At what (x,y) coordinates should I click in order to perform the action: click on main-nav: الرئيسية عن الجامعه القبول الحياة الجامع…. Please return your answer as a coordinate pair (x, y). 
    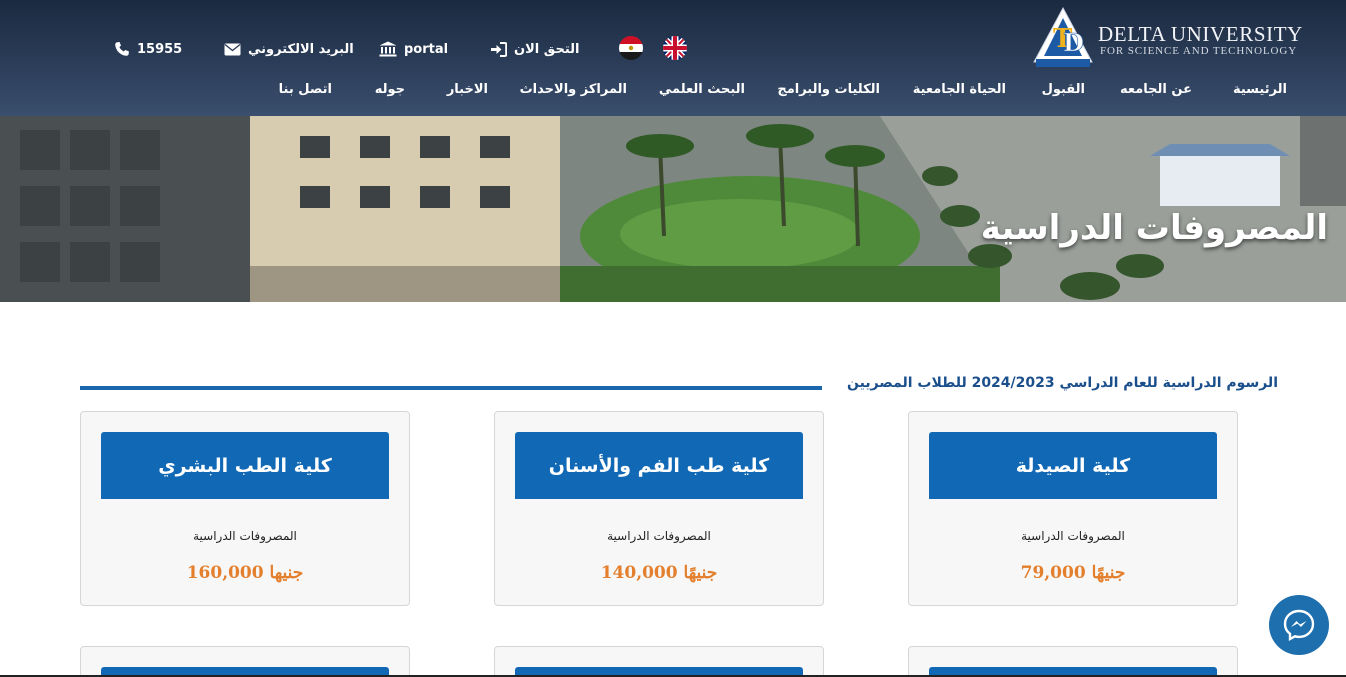
    Looking at the image, I should click on (673, 95).